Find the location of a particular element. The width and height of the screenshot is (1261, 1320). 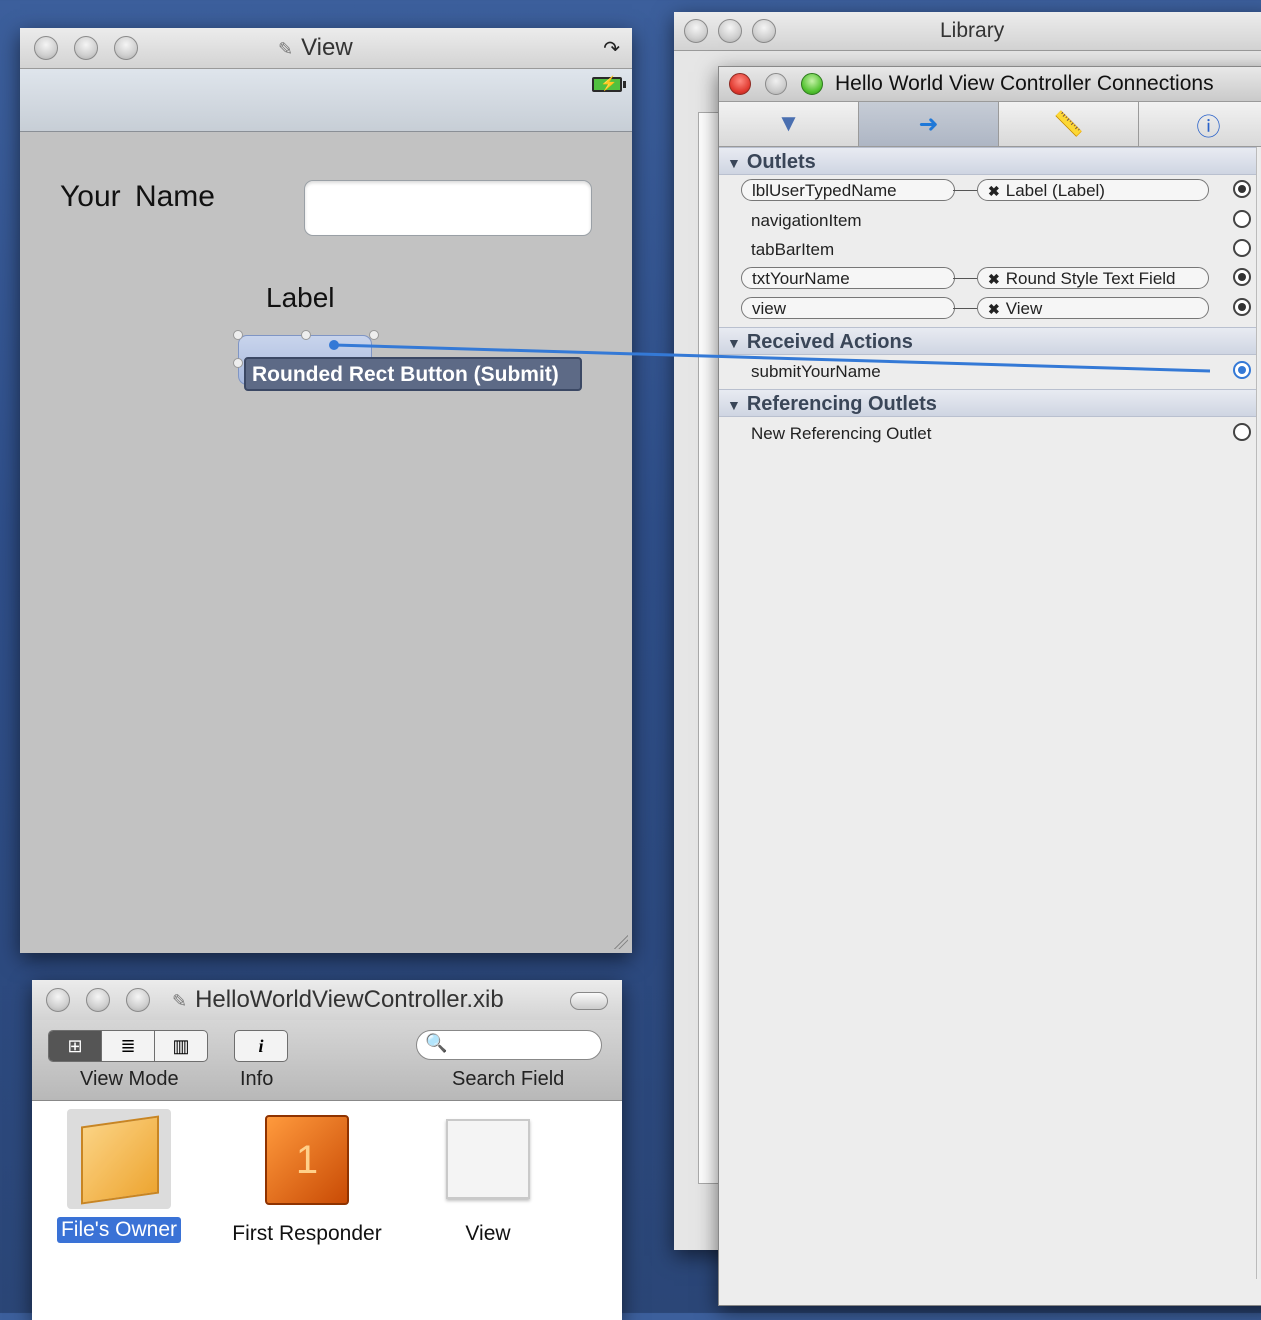

outlet-row: navigationItem is located at coordinates (988, 221).